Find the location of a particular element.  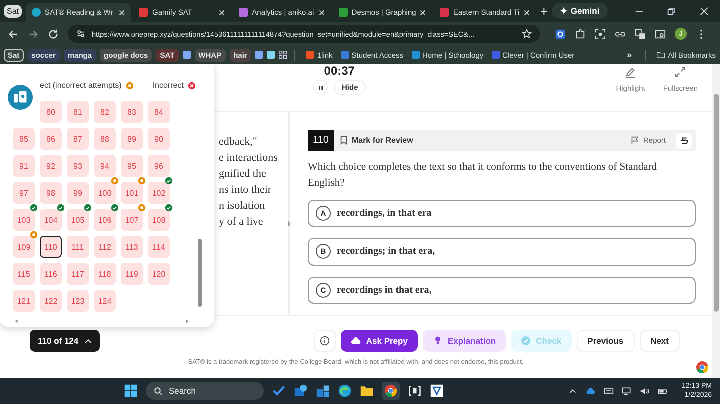

question-cell: 114 is located at coordinates (159, 247).